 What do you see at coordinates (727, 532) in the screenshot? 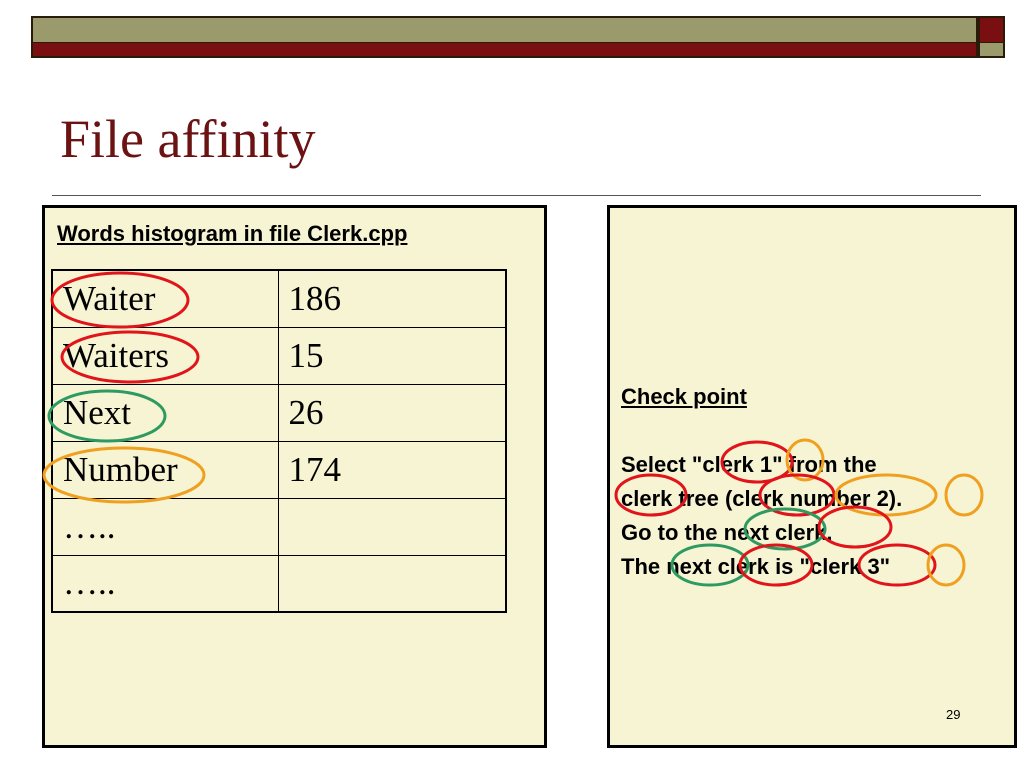
I see `check-point-line: Go to the next clerk.` at bounding box center [727, 532].